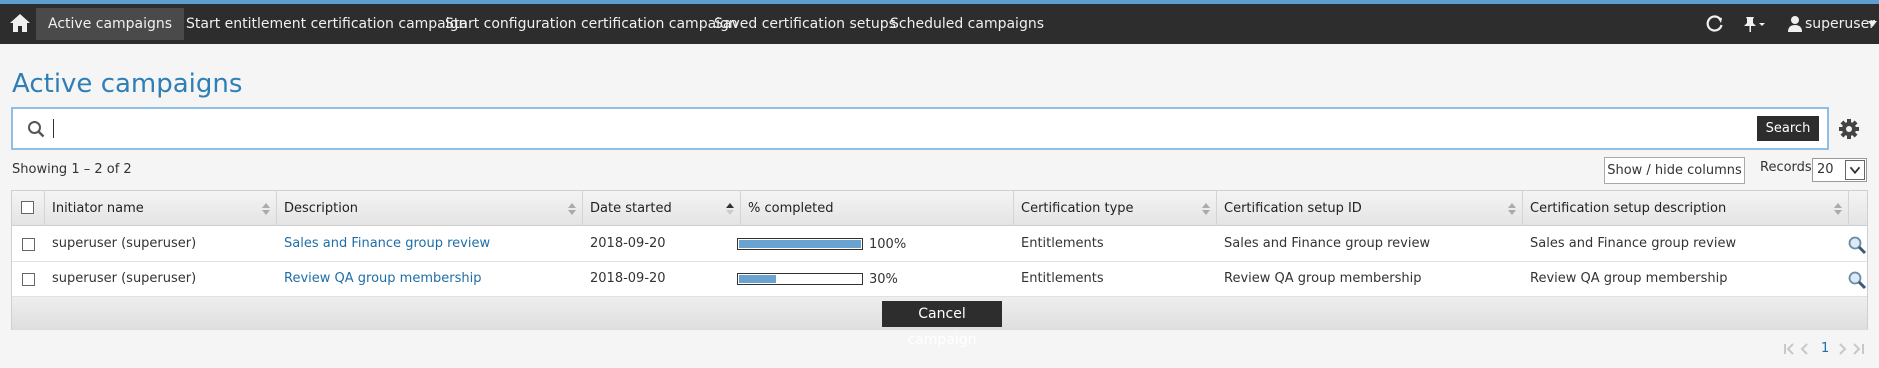 This screenshot has width=1879, height=368. What do you see at coordinates (1756, 24) in the screenshot?
I see `pin-icon` at bounding box center [1756, 24].